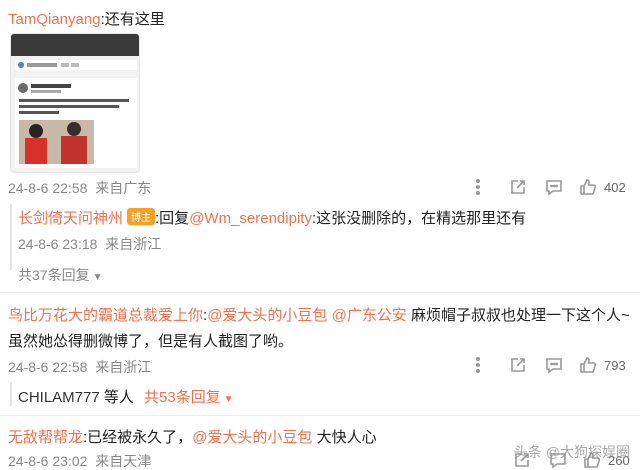  I want to click on comment-1-meta: 24-8-6 22:58 来自广东, so click(79, 188).